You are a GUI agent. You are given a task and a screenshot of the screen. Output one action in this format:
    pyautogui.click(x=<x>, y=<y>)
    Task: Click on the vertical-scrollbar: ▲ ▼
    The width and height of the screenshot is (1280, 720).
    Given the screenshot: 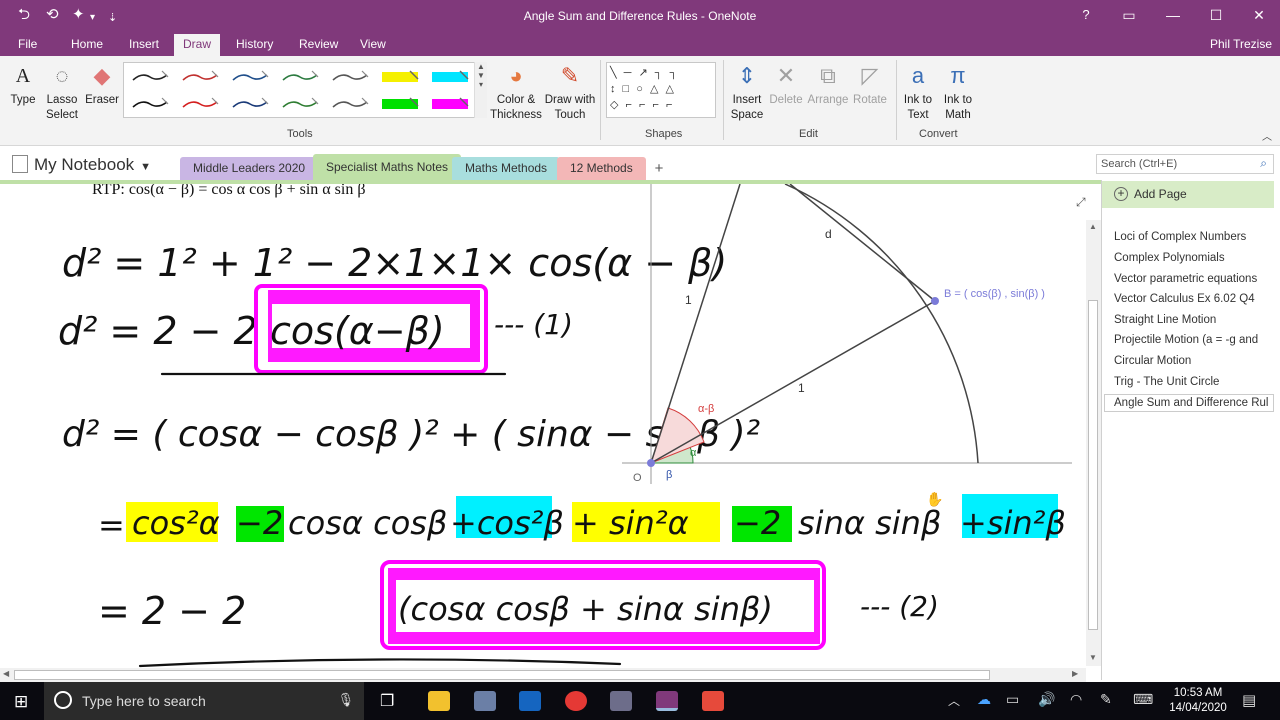 What is the action you would take?
    pyautogui.click(x=1093, y=443)
    